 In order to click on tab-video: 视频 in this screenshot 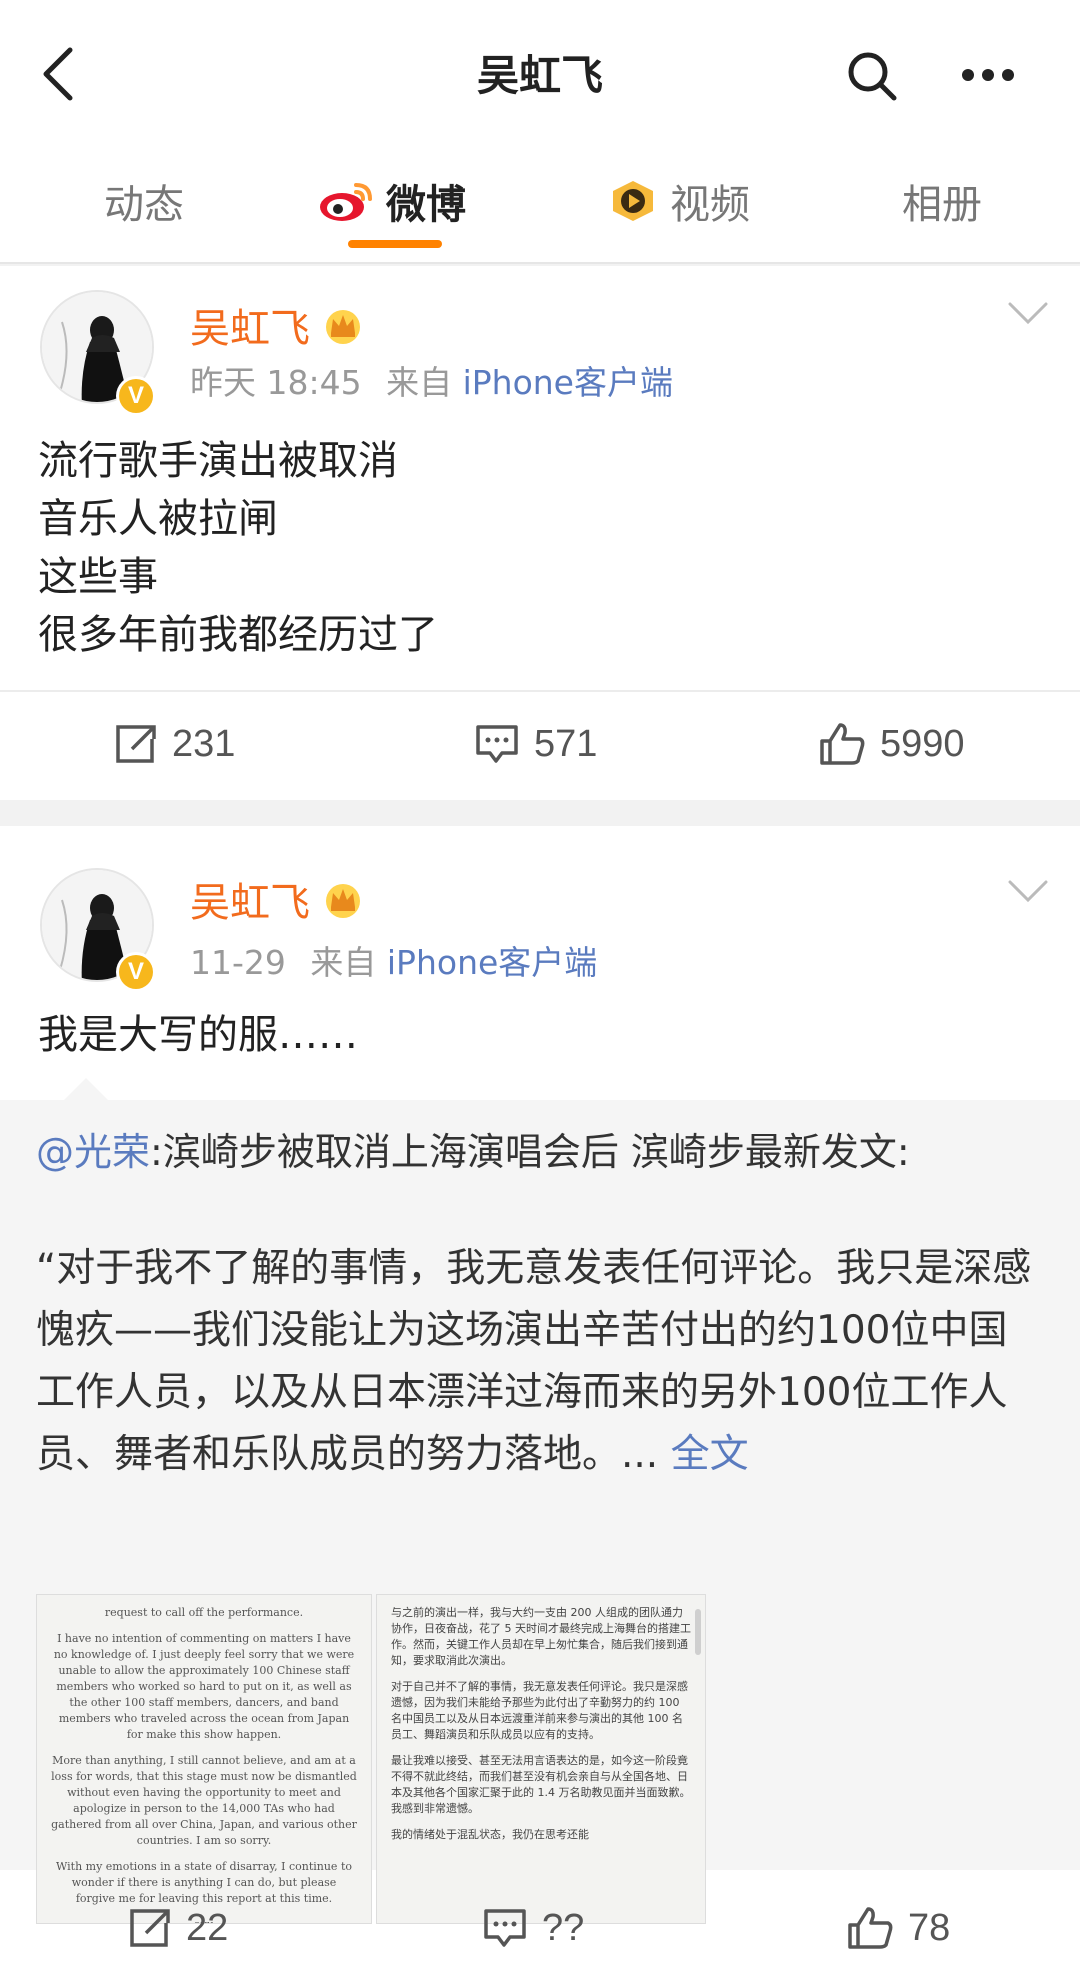, I will do `click(679, 201)`.